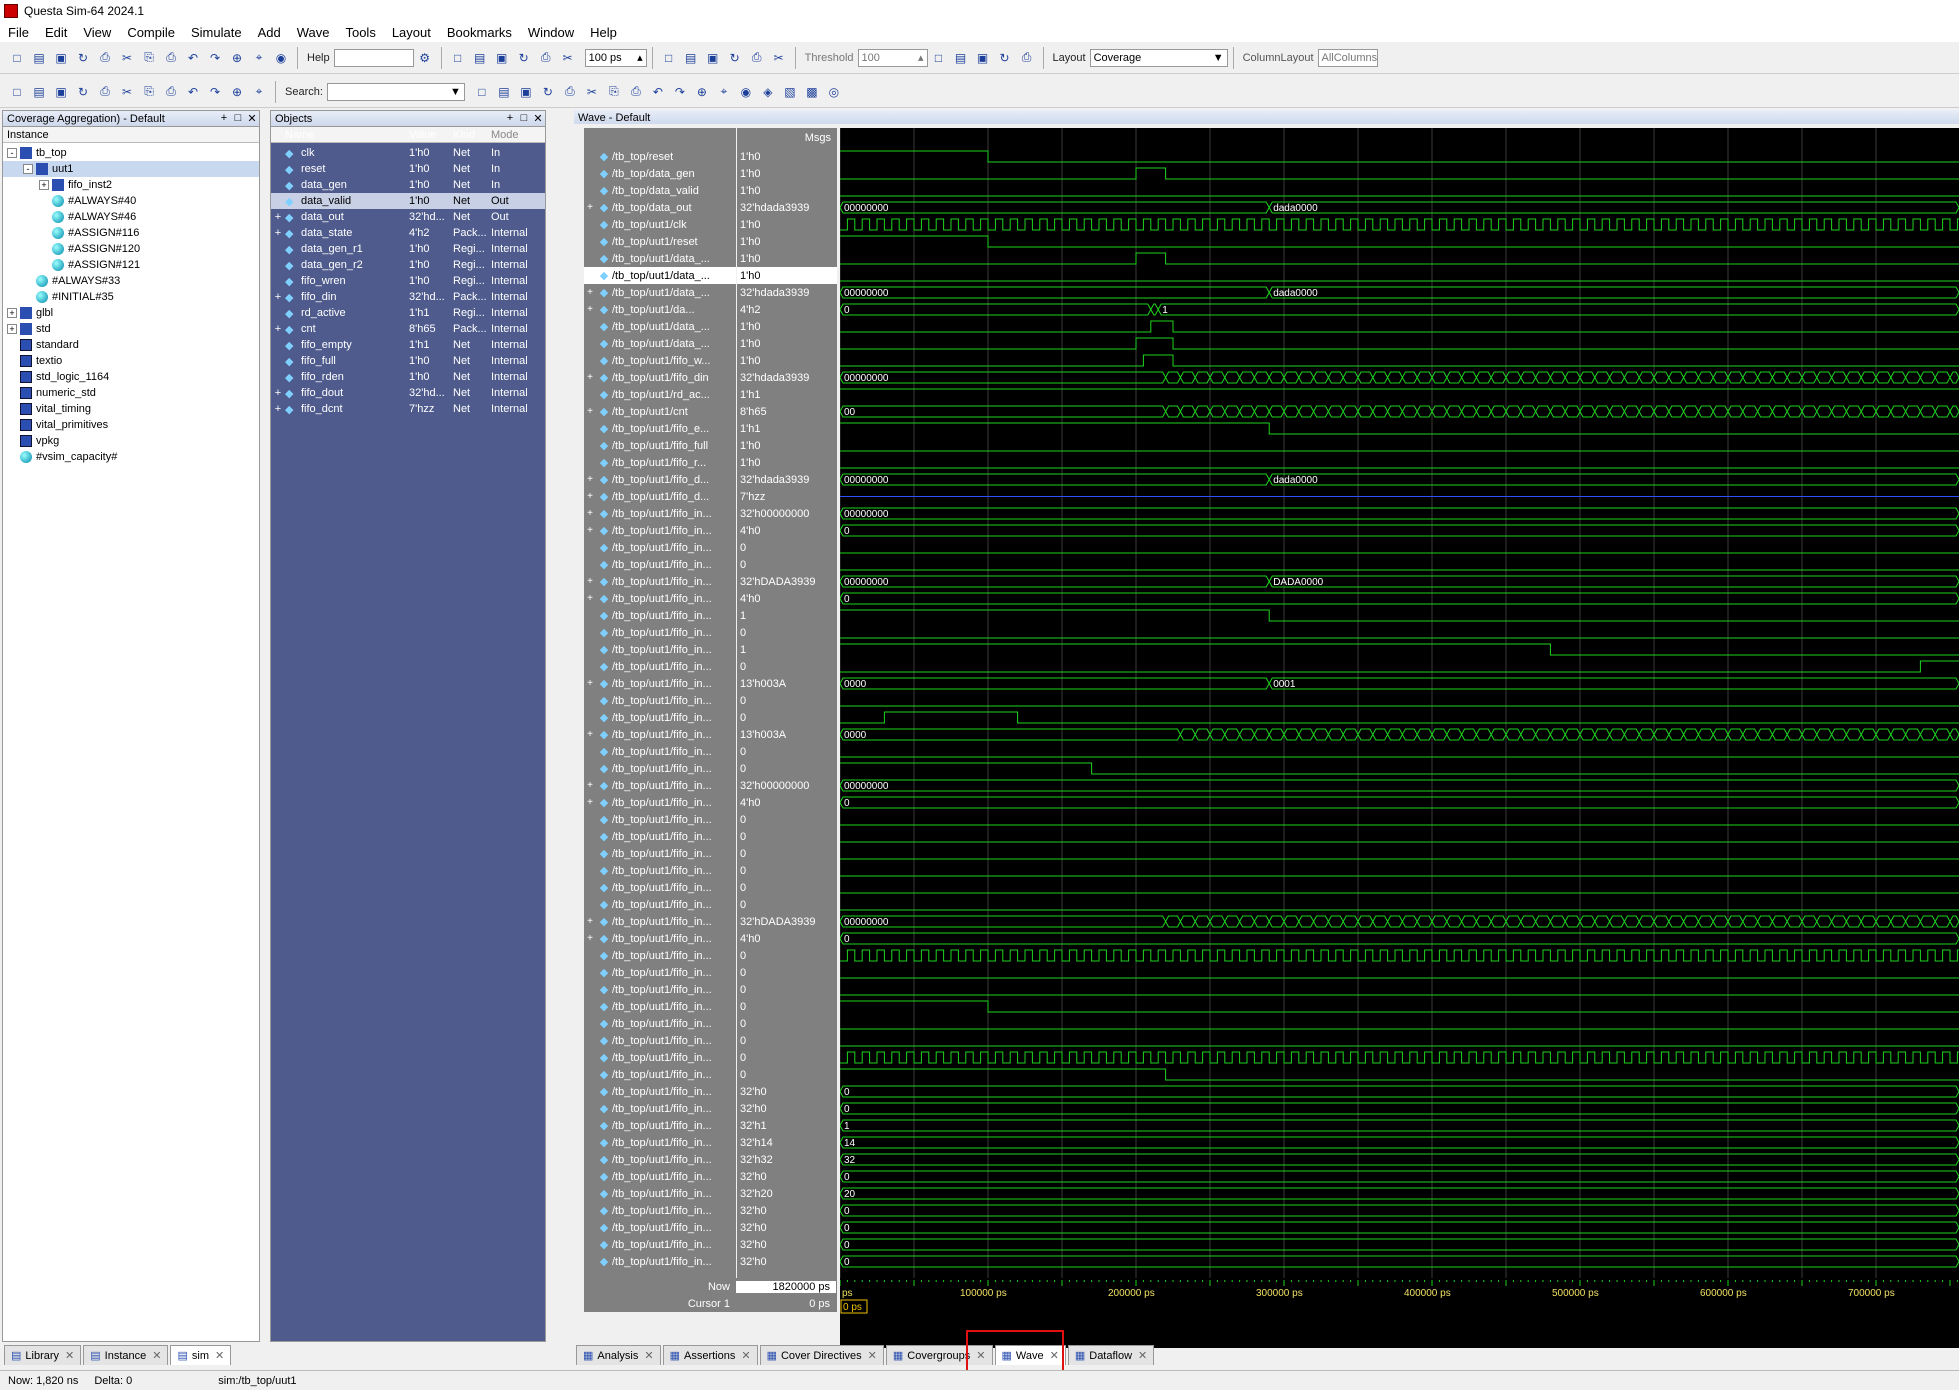 The height and width of the screenshot is (1390, 1959). What do you see at coordinates (131, 313) in the screenshot?
I see `tree-item: + glbl` at bounding box center [131, 313].